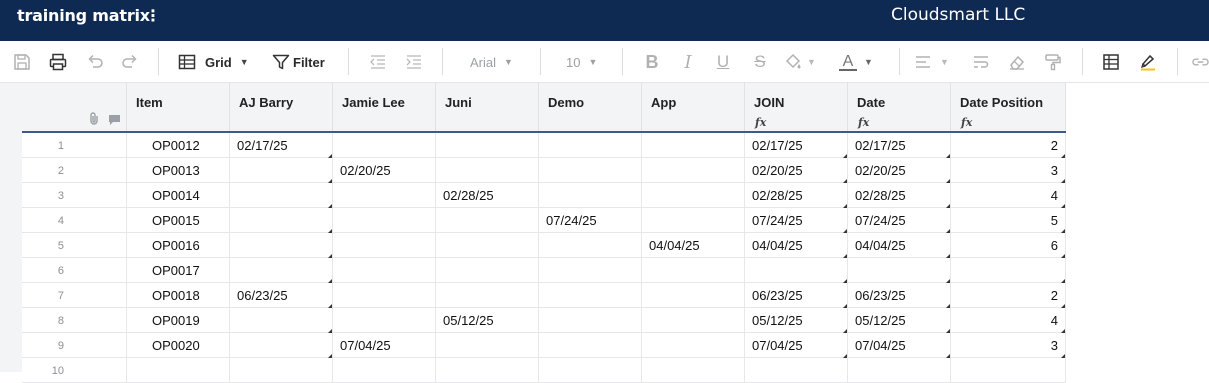  I want to click on table-row: 6 OP0017, so click(544, 270).